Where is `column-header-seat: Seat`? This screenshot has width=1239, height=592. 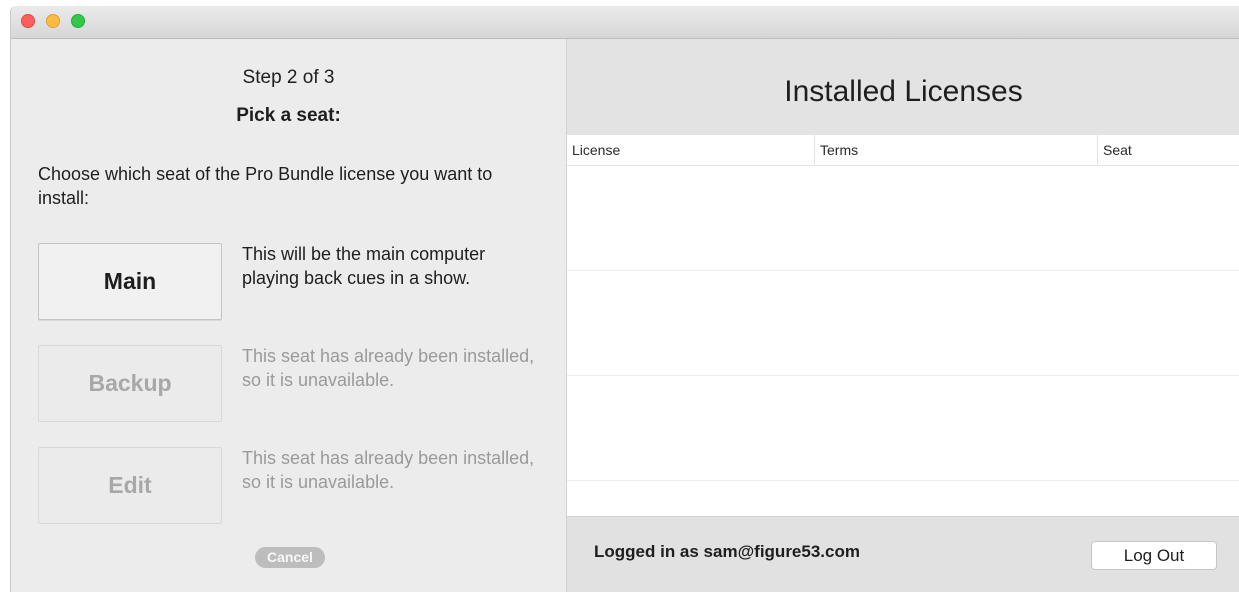 column-header-seat: Seat is located at coordinates (1168, 150).